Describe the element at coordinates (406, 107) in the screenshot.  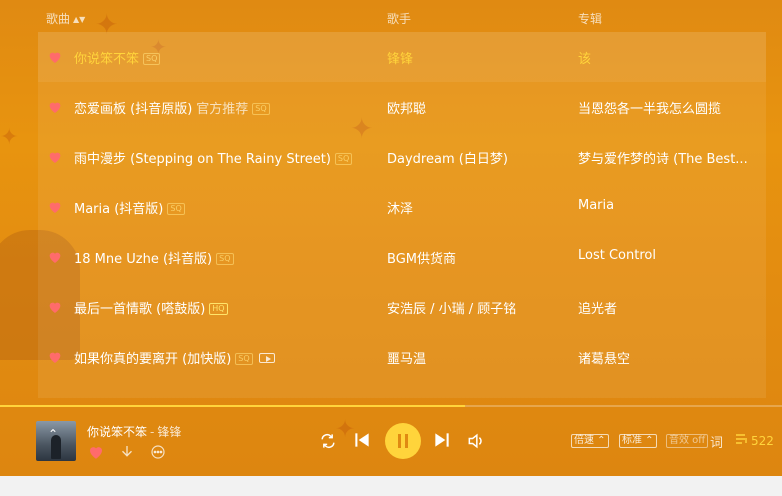
I see `song-artist: 欧邦聪` at that location.